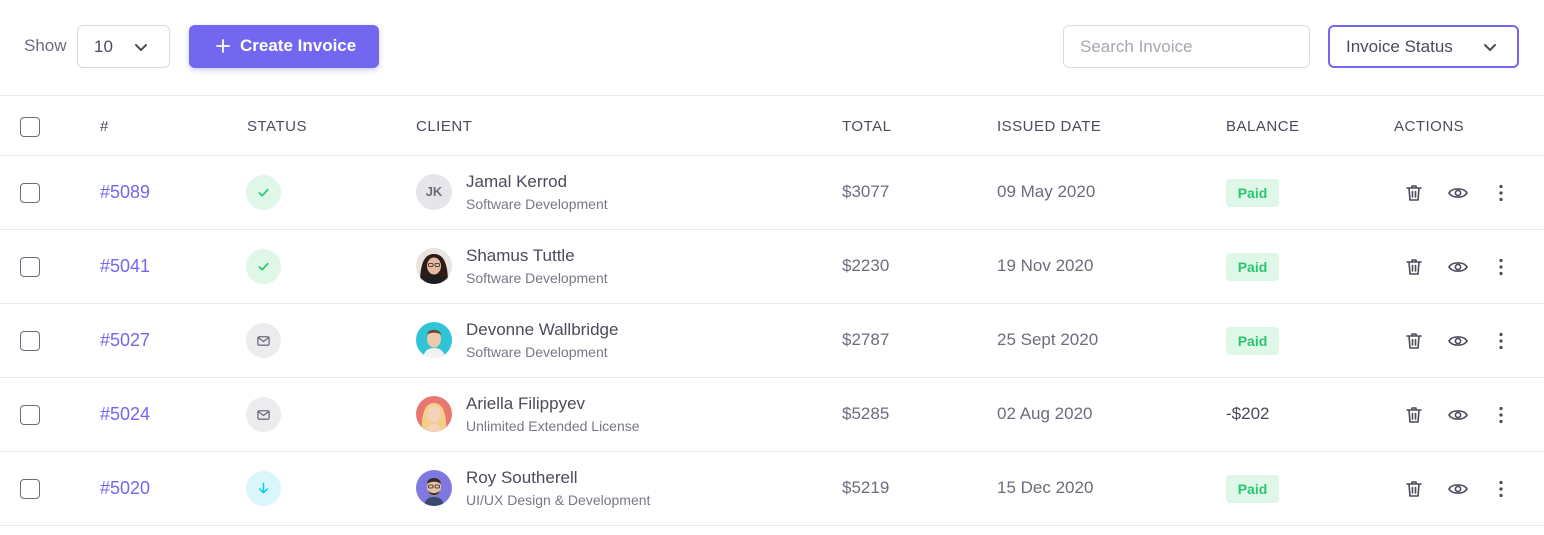 Image resolution: width=1544 pixels, height=535 pixels. Describe the element at coordinates (866, 413) in the screenshot. I see `invoice-total: $5285` at that location.